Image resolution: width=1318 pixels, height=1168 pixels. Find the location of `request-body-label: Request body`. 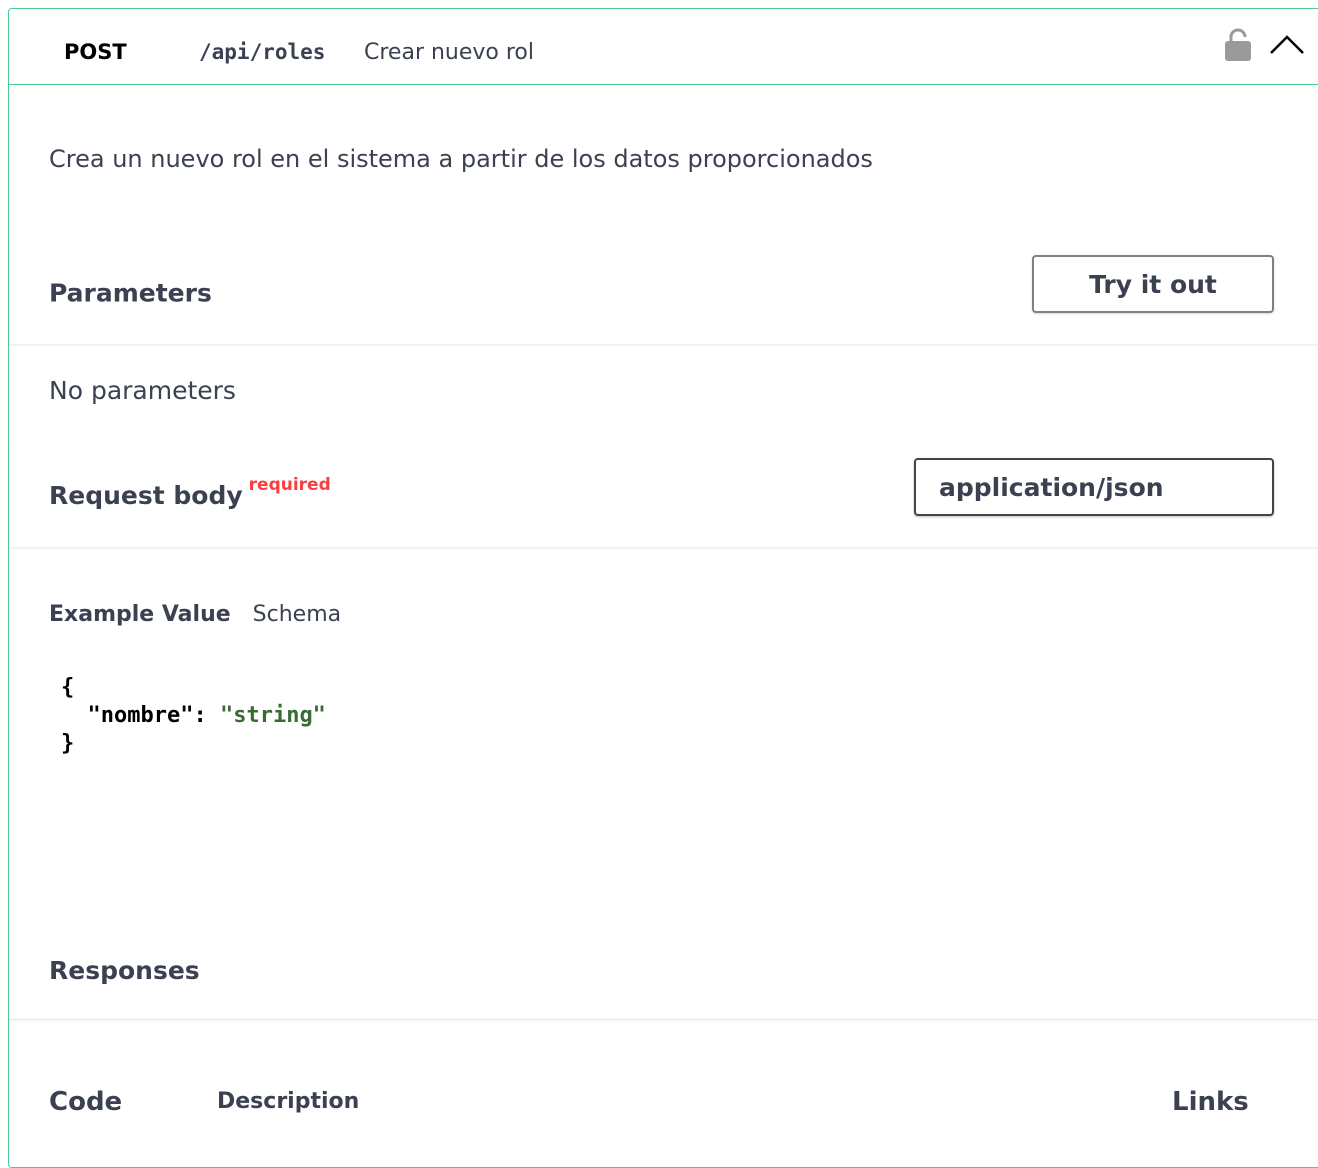

request-body-label: Request body is located at coordinates (146, 495).